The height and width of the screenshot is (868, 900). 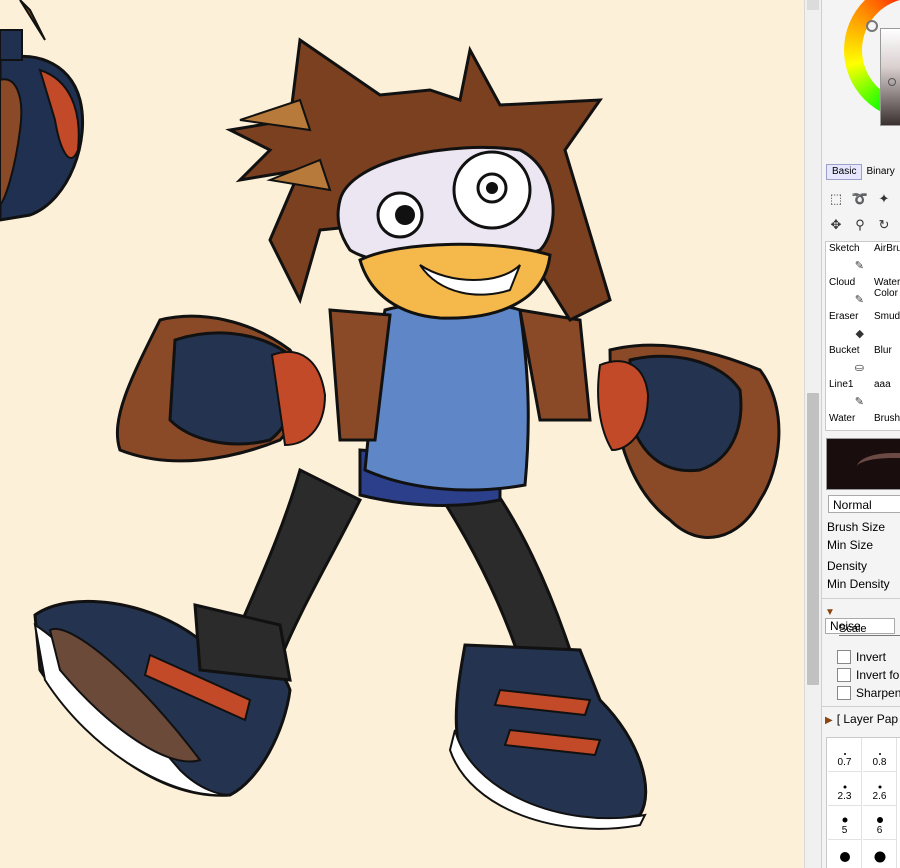 What do you see at coordinates (861, 719) in the screenshot?
I see `layer-paper-section: ▶[ Layer Pap` at bounding box center [861, 719].